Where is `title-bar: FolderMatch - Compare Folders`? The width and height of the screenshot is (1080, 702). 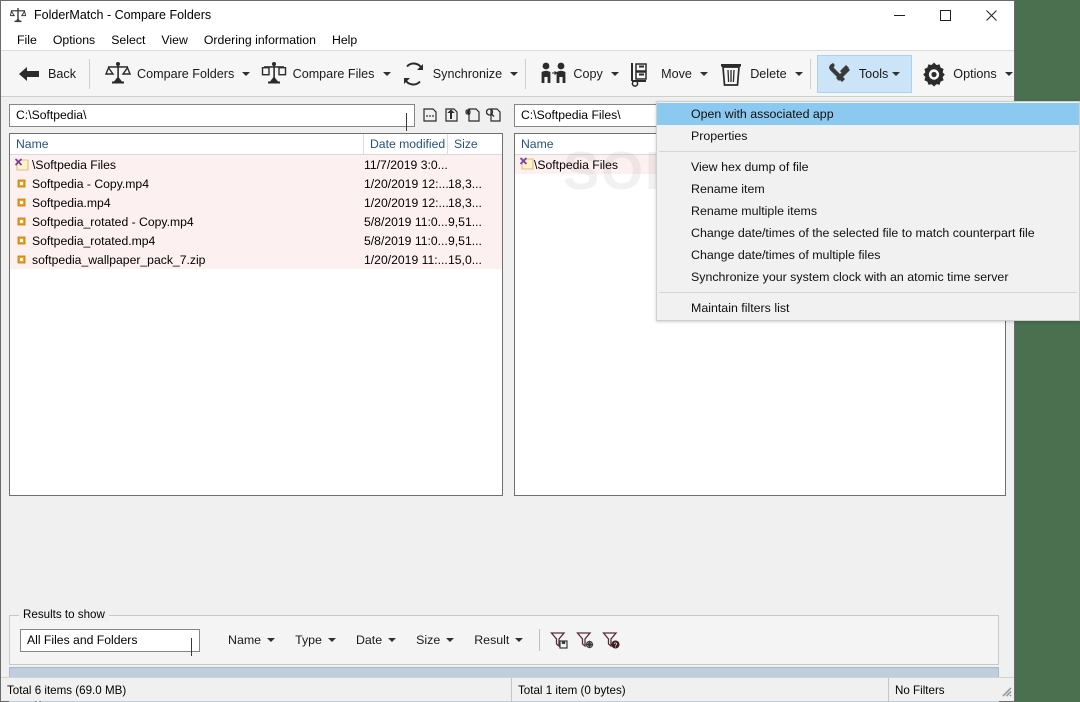 title-bar: FolderMatch - Compare Folders is located at coordinates (507, 15).